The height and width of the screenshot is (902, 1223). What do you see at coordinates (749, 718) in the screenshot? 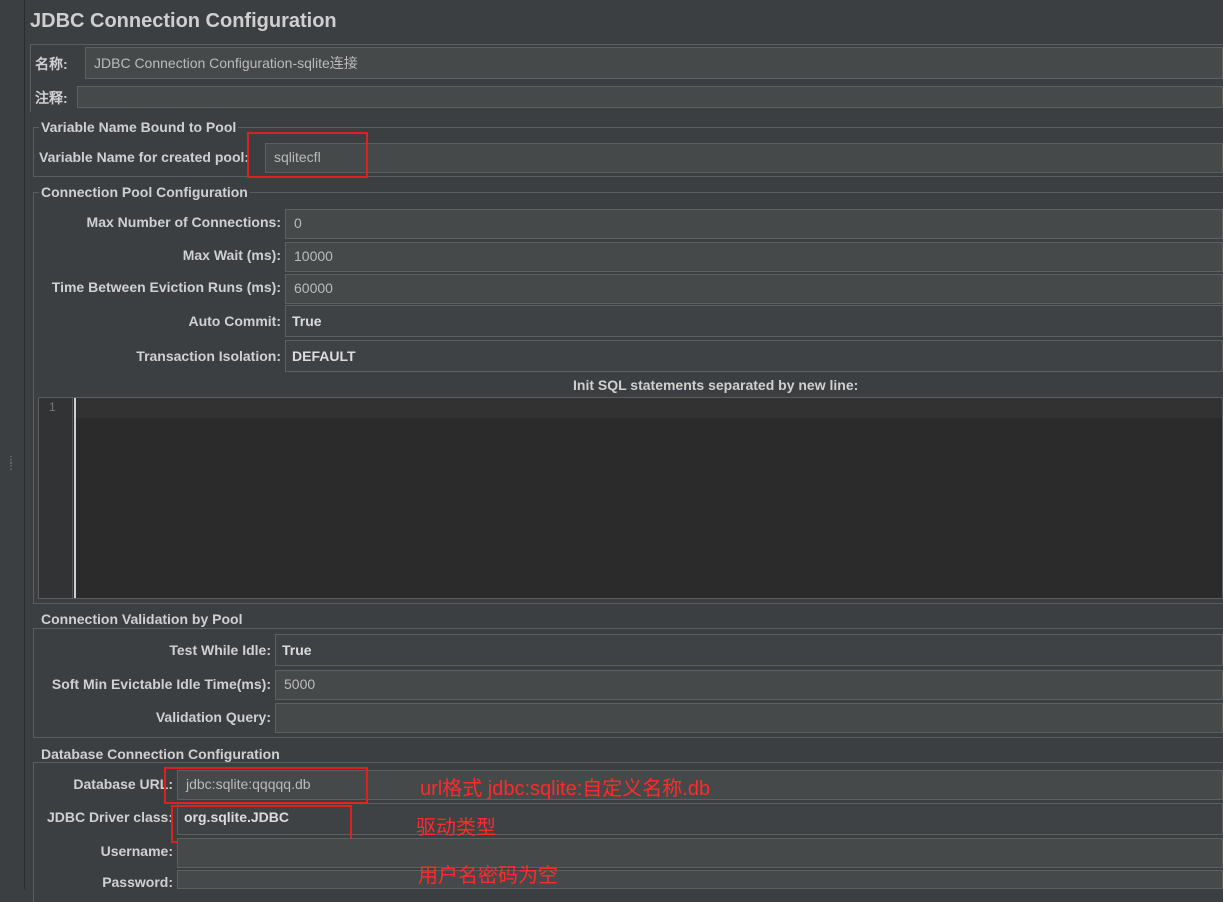
I see `validation-query-input` at bounding box center [749, 718].